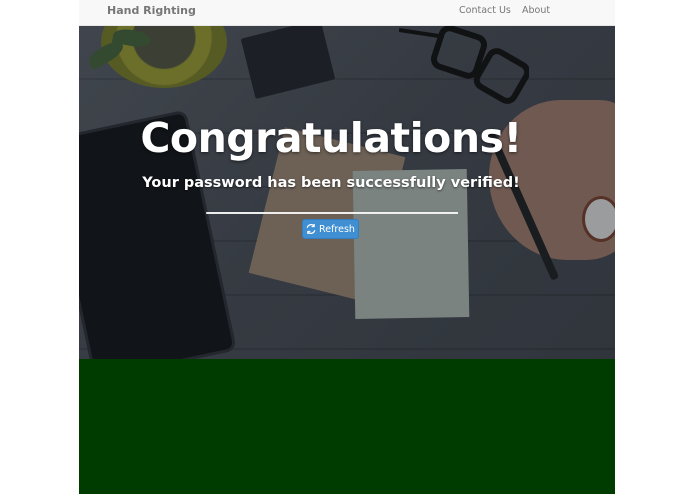  What do you see at coordinates (311, 229) in the screenshot?
I see `refresh-icon` at bounding box center [311, 229].